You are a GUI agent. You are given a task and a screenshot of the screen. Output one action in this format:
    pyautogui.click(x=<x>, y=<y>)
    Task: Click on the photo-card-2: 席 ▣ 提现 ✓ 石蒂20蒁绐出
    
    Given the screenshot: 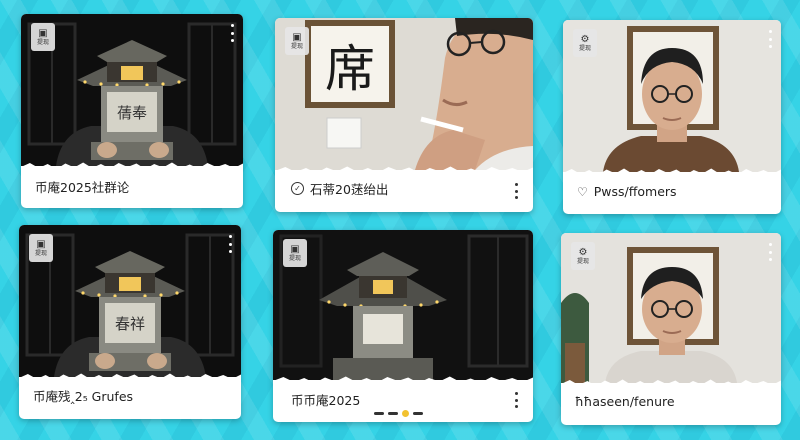 What is the action you would take?
    pyautogui.click(x=404, y=115)
    